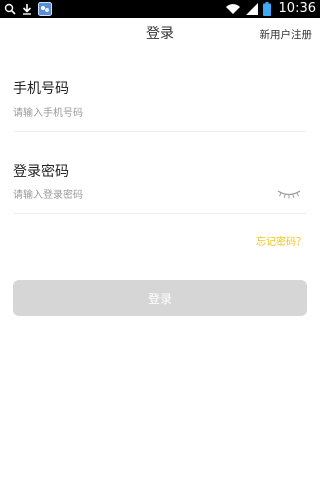 The image size is (320, 480). Describe the element at coordinates (297, 8) in the screenshot. I see `clock: 10:36` at that location.